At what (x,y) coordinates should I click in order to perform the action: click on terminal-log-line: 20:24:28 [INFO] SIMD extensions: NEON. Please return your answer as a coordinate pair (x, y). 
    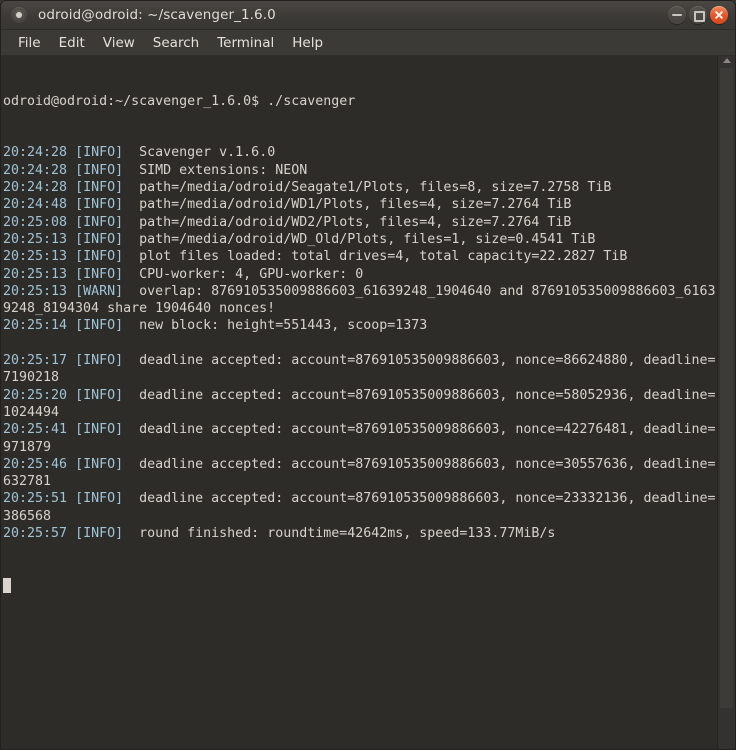
    Looking at the image, I should click on (360, 170).